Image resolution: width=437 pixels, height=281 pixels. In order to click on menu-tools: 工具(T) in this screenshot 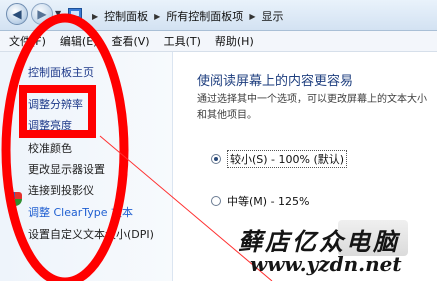, I will do `click(182, 41)`.